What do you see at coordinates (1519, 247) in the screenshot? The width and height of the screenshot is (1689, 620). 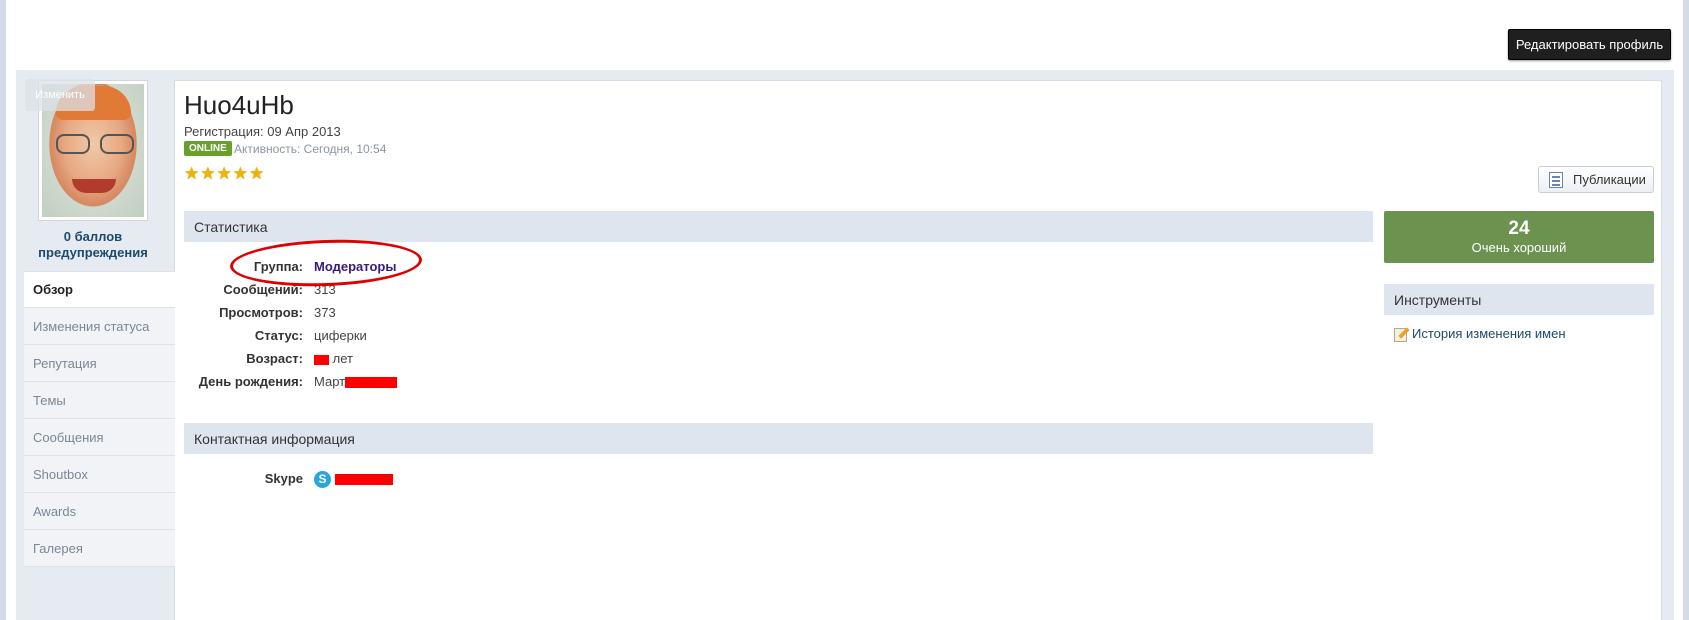 I see `reputation-text: Очень хороший` at bounding box center [1519, 247].